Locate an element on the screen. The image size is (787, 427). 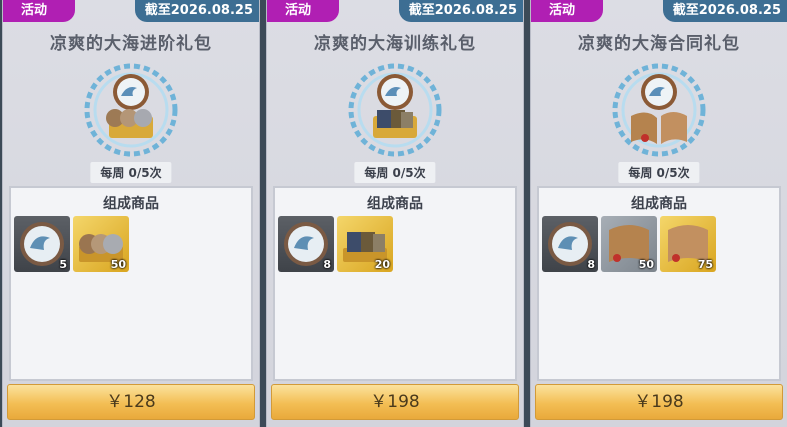
contract-pack-emblem-icon is located at coordinates (659, 110).